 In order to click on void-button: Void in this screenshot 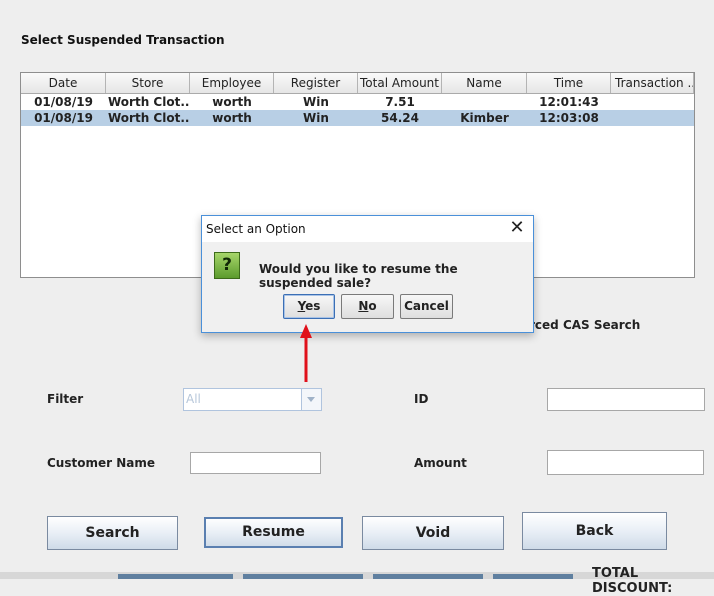, I will do `click(433, 533)`.